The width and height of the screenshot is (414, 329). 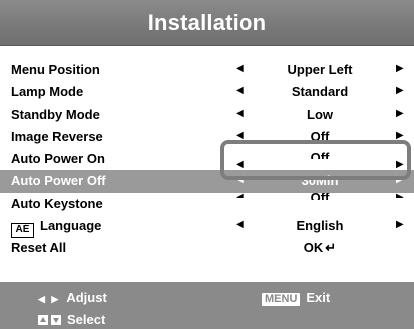 What do you see at coordinates (207, 248) in the screenshot?
I see `menu-item-reset-all: Reset All OK ↵` at bounding box center [207, 248].